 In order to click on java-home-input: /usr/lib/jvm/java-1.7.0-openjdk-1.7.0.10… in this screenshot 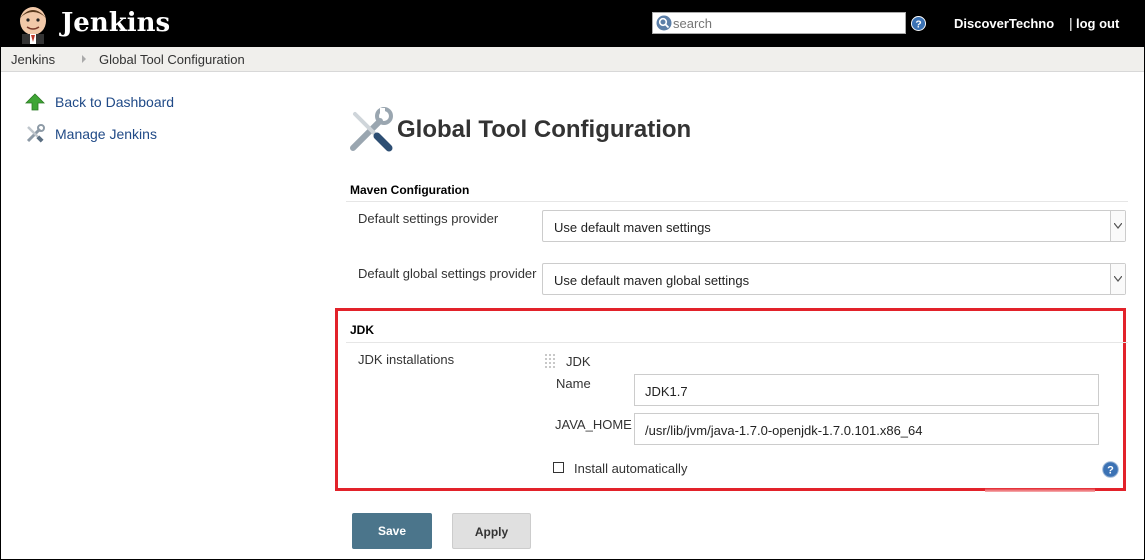, I will do `click(866, 429)`.